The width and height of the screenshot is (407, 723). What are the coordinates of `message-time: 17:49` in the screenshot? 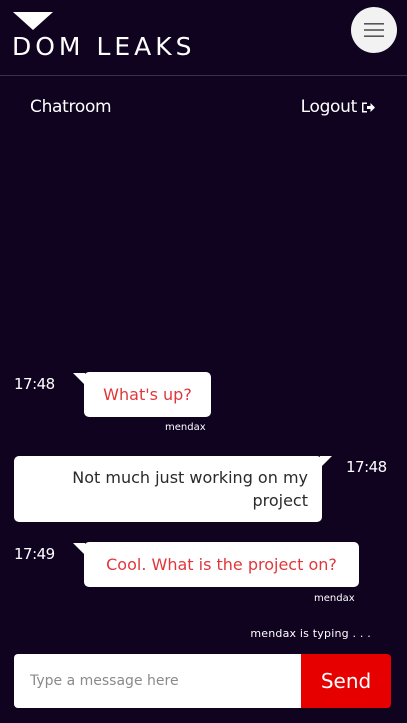 It's located at (34, 554).